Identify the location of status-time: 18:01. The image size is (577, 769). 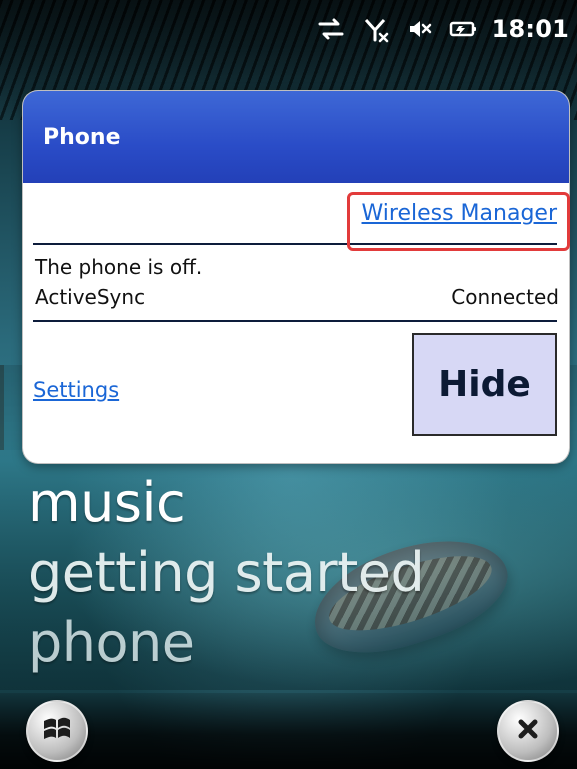
(530, 29).